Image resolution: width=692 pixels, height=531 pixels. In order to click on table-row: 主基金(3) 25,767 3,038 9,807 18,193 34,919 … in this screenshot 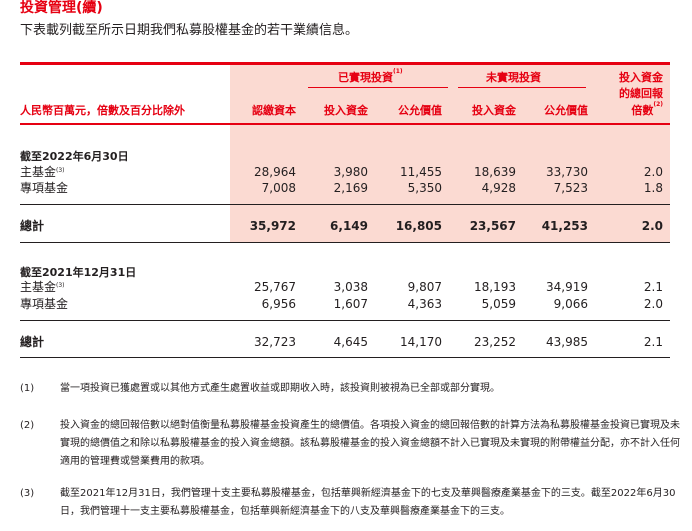, I will do `click(341, 287)`.